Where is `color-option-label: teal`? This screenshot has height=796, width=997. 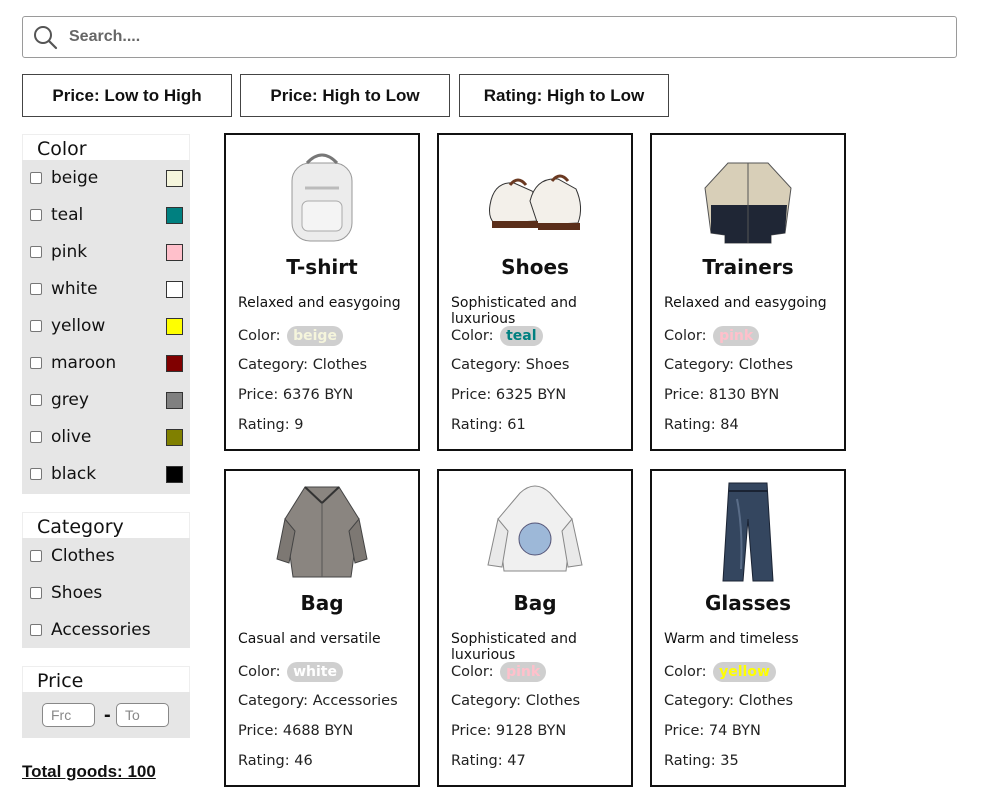
color-option-label: teal is located at coordinates (67, 215).